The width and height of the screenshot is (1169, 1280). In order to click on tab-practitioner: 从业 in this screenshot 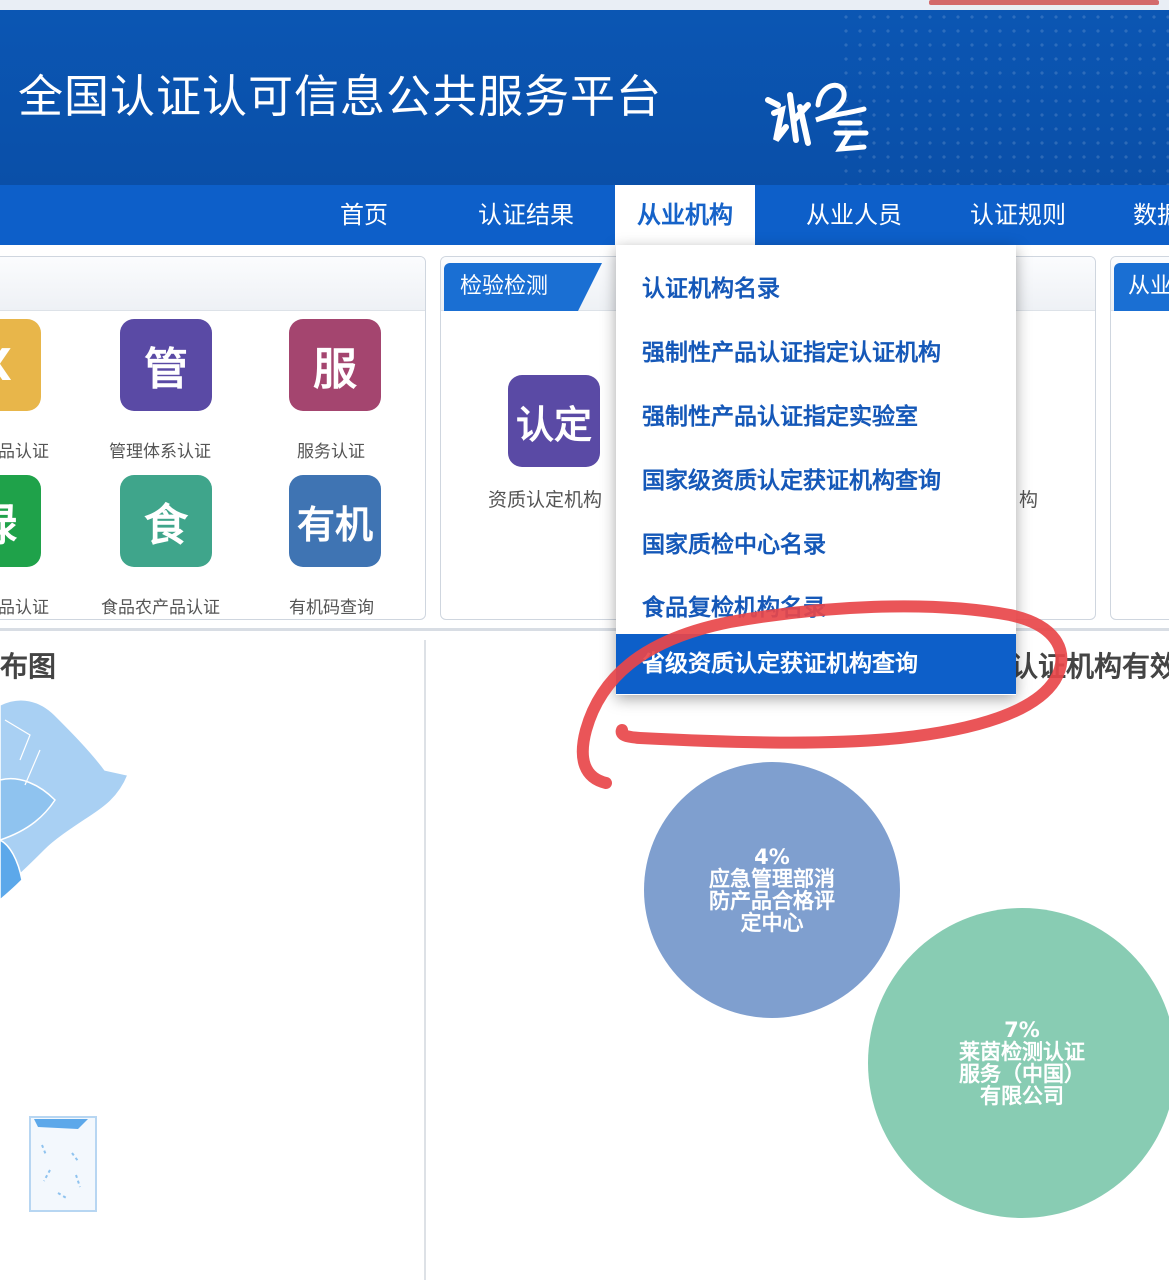, I will do `click(1141, 287)`.